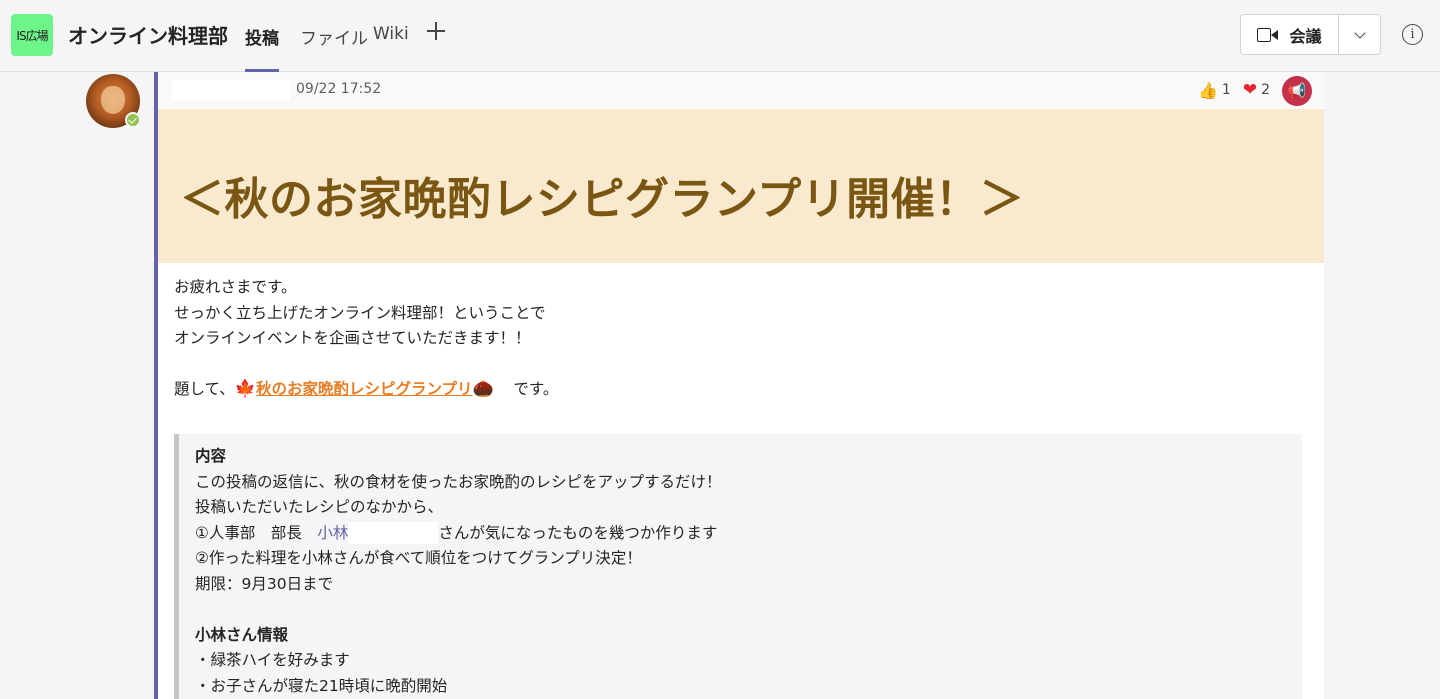 This screenshot has width=1440, height=699. I want to click on reaction-like: 👍 1, so click(1214, 90).